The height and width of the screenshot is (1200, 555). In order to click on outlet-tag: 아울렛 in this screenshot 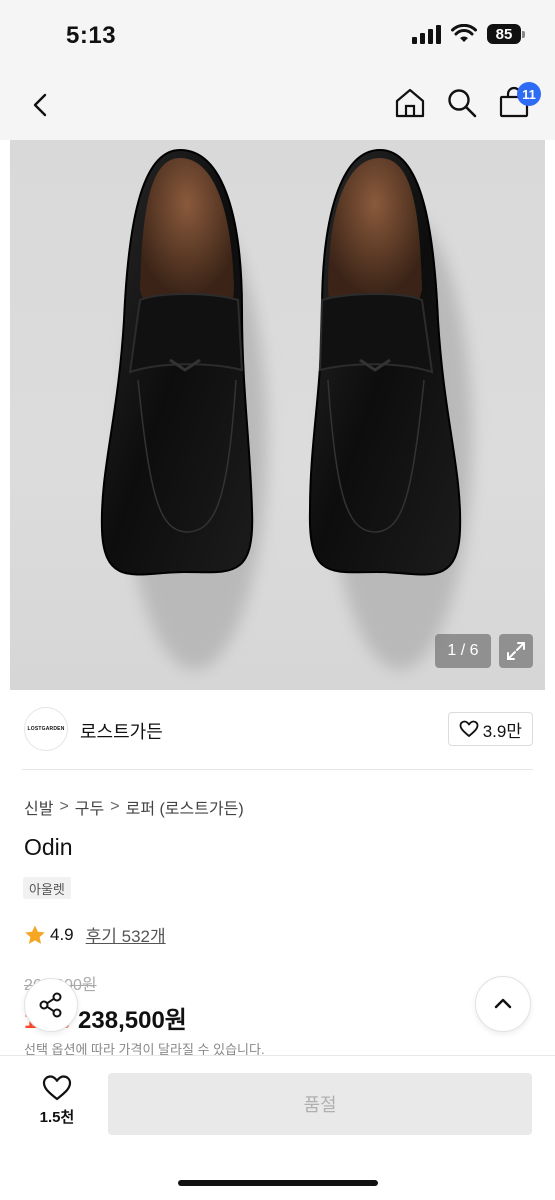, I will do `click(47, 888)`.